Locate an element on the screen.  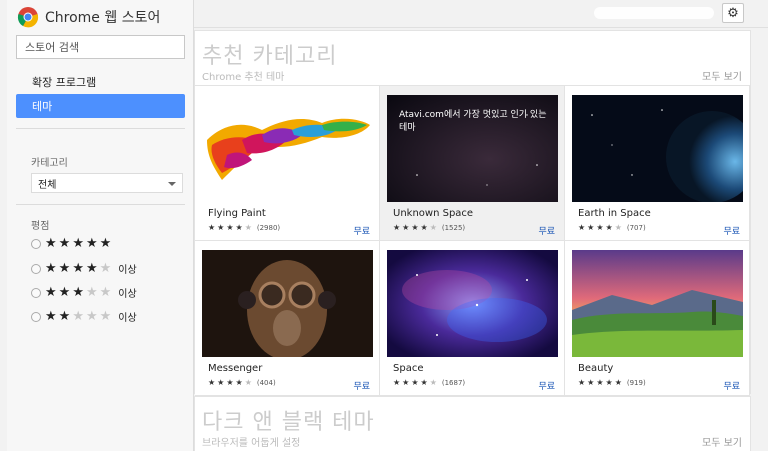
theme-name: Space is located at coordinates (408, 368).